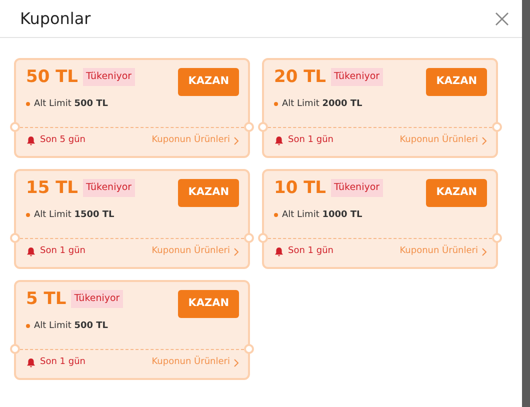  I want to click on close-icon, so click(502, 18).